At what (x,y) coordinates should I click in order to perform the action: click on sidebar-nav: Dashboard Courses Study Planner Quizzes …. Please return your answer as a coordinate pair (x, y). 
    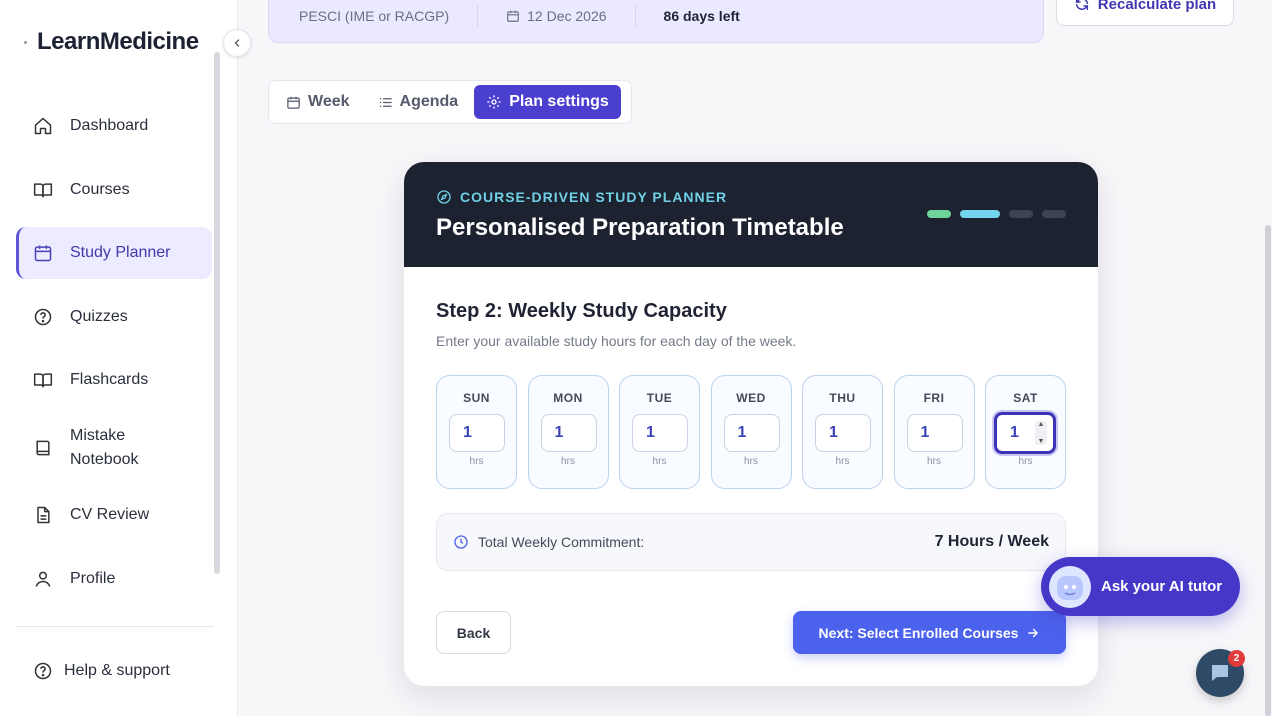
    Looking at the image, I should click on (114, 358).